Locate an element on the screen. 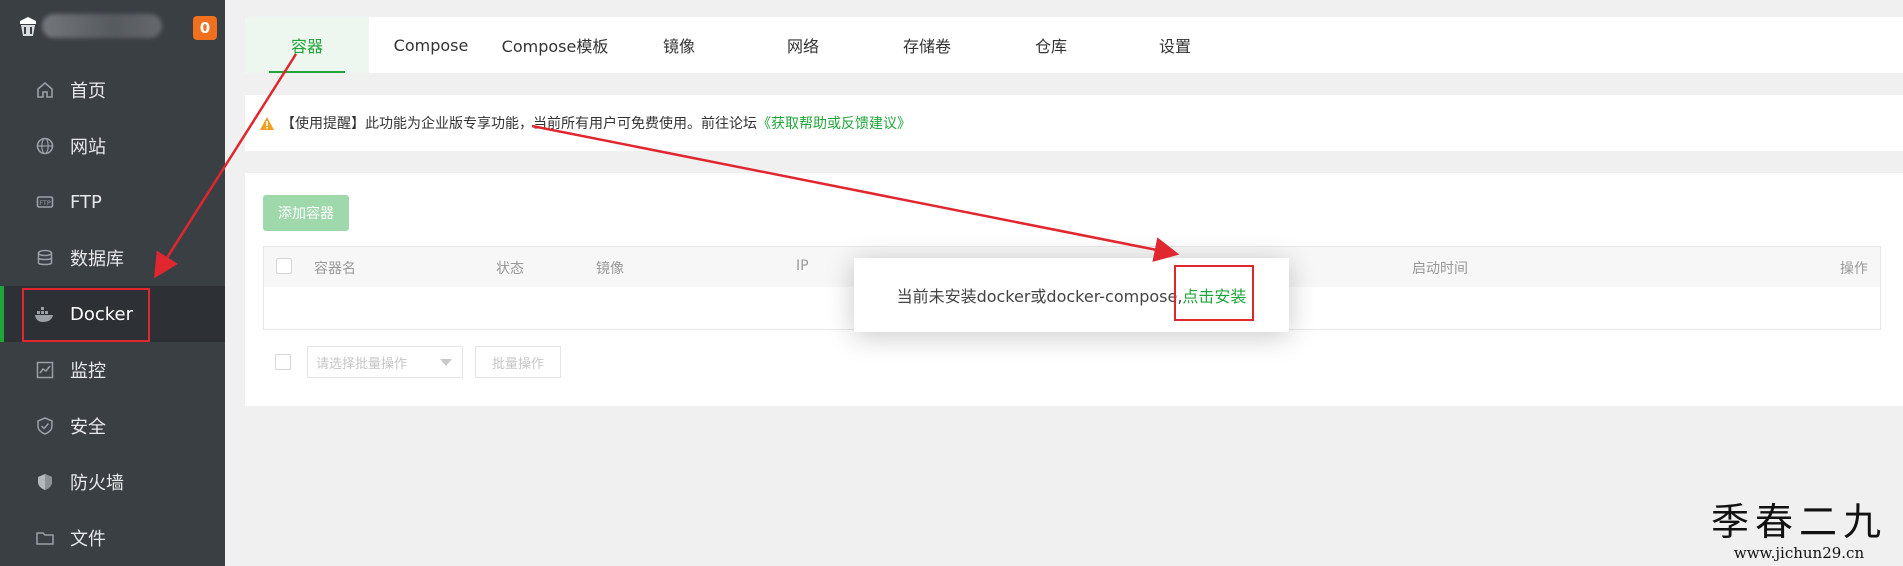 The height and width of the screenshot is (566, 1903). arrow-to-install is located at coordinates (855, 193).